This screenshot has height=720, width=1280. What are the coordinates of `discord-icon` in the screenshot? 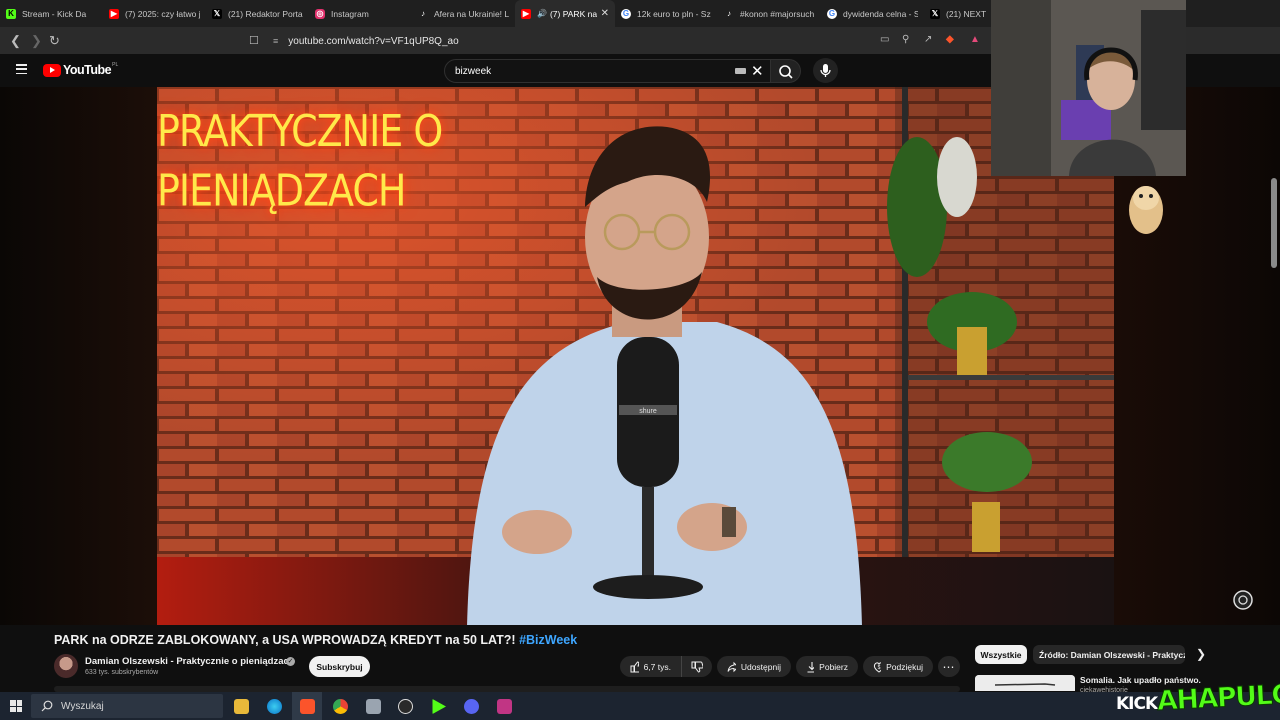 It's located at (471, 706).